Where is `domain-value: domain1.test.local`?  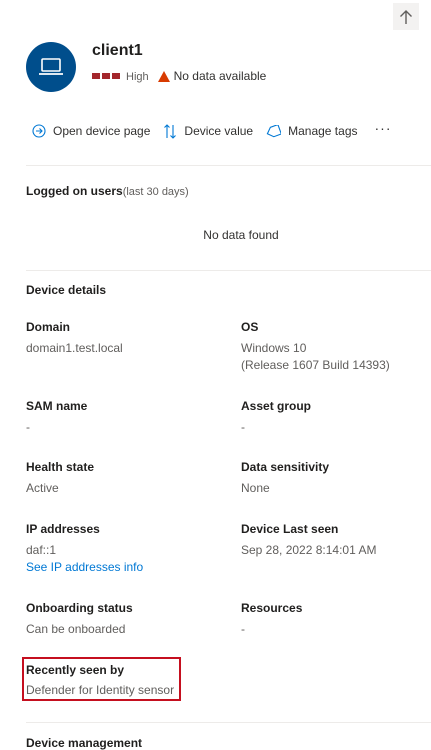 domain-value: domain1.test.local is located at coordinates (74, 348).